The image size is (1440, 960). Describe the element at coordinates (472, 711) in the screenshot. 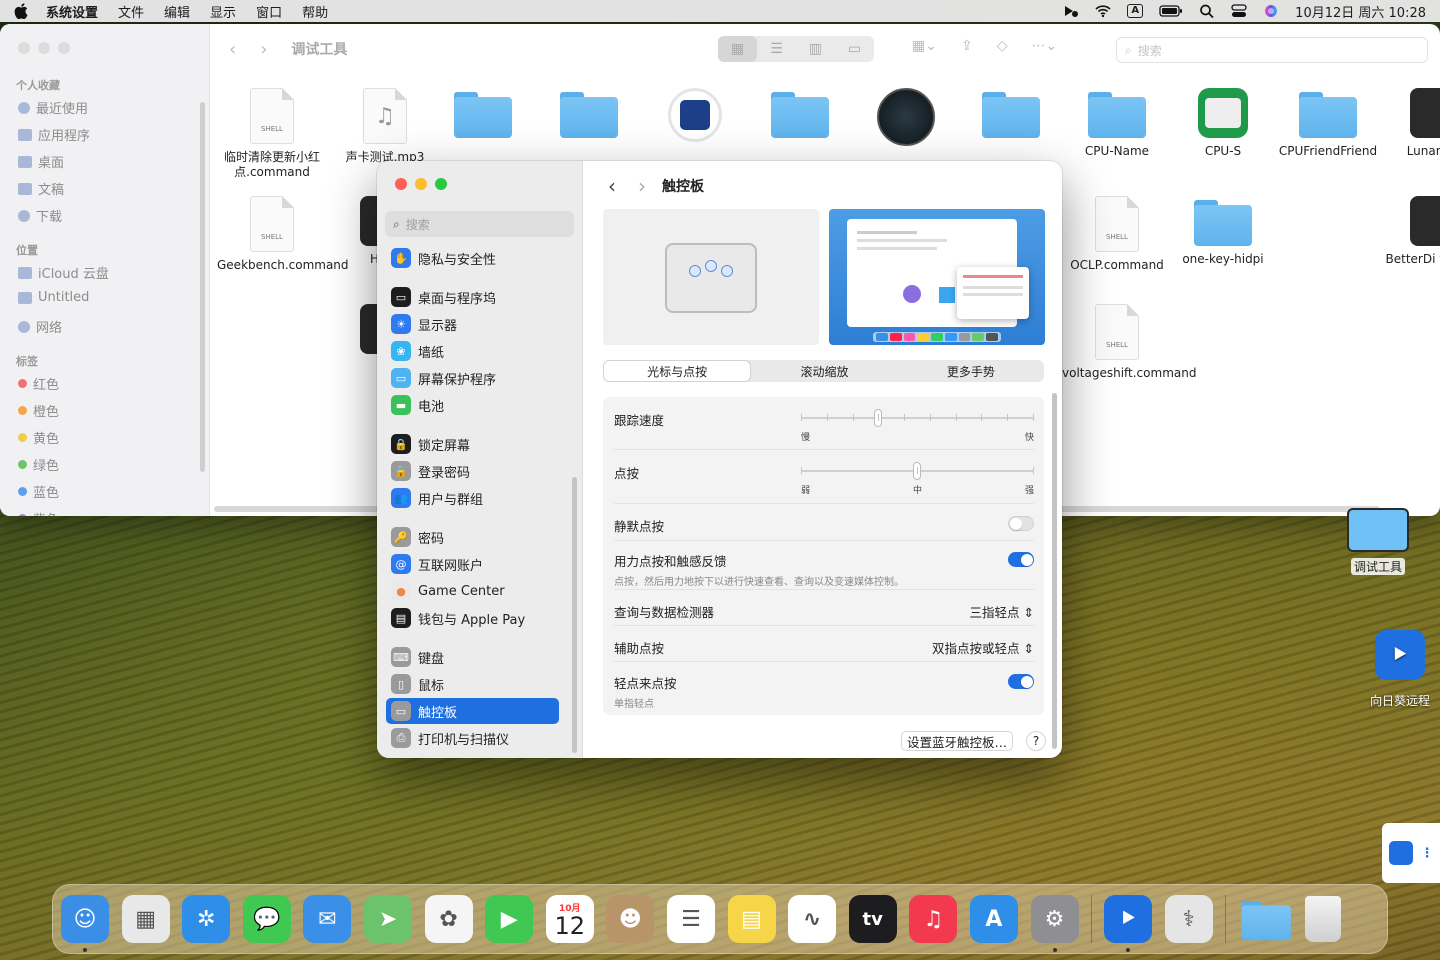

I see `sidebar-item: ▭ 触控板` at that location.